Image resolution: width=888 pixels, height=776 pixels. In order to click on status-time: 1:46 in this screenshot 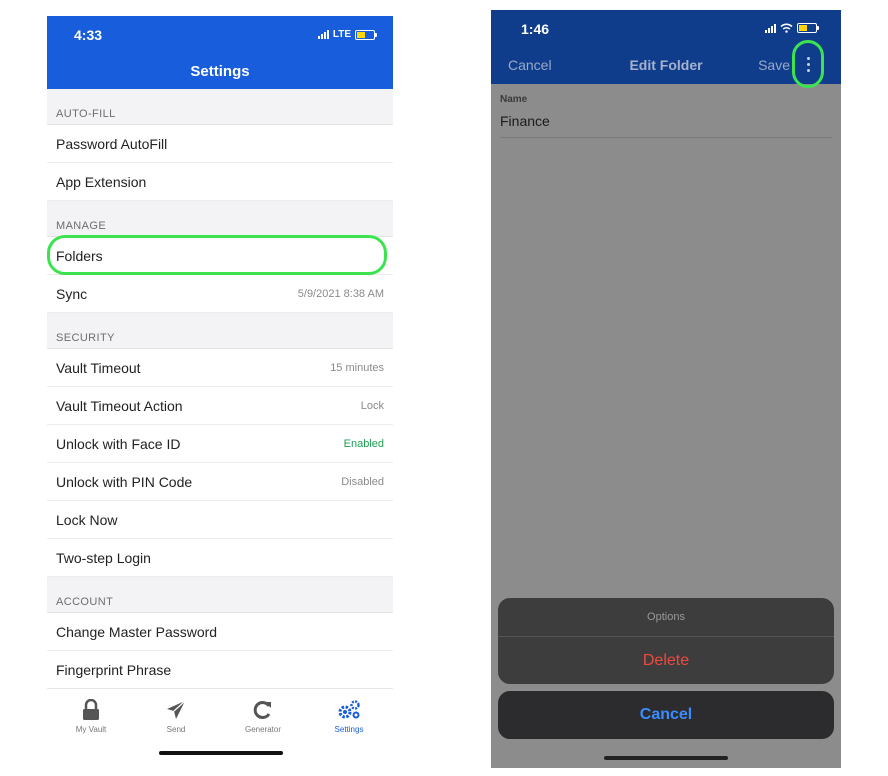, I will do `click(535, 29)`.